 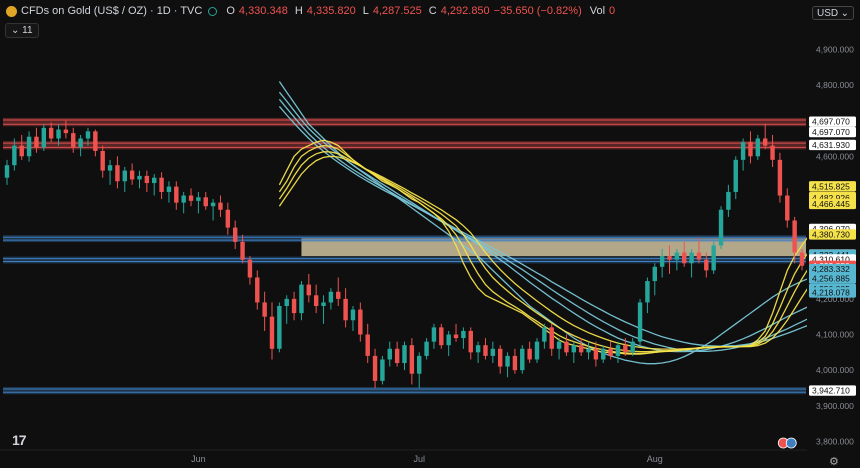 I want to click on price-label: 4,380.730, so click(x=831, y=234).